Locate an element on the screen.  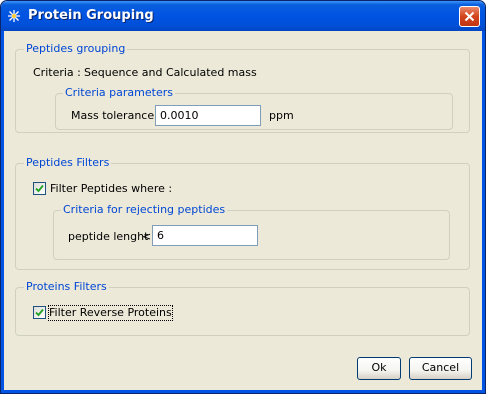
peptides-grouping-legend: Peptides grouping is located at coordinates (76, 49).